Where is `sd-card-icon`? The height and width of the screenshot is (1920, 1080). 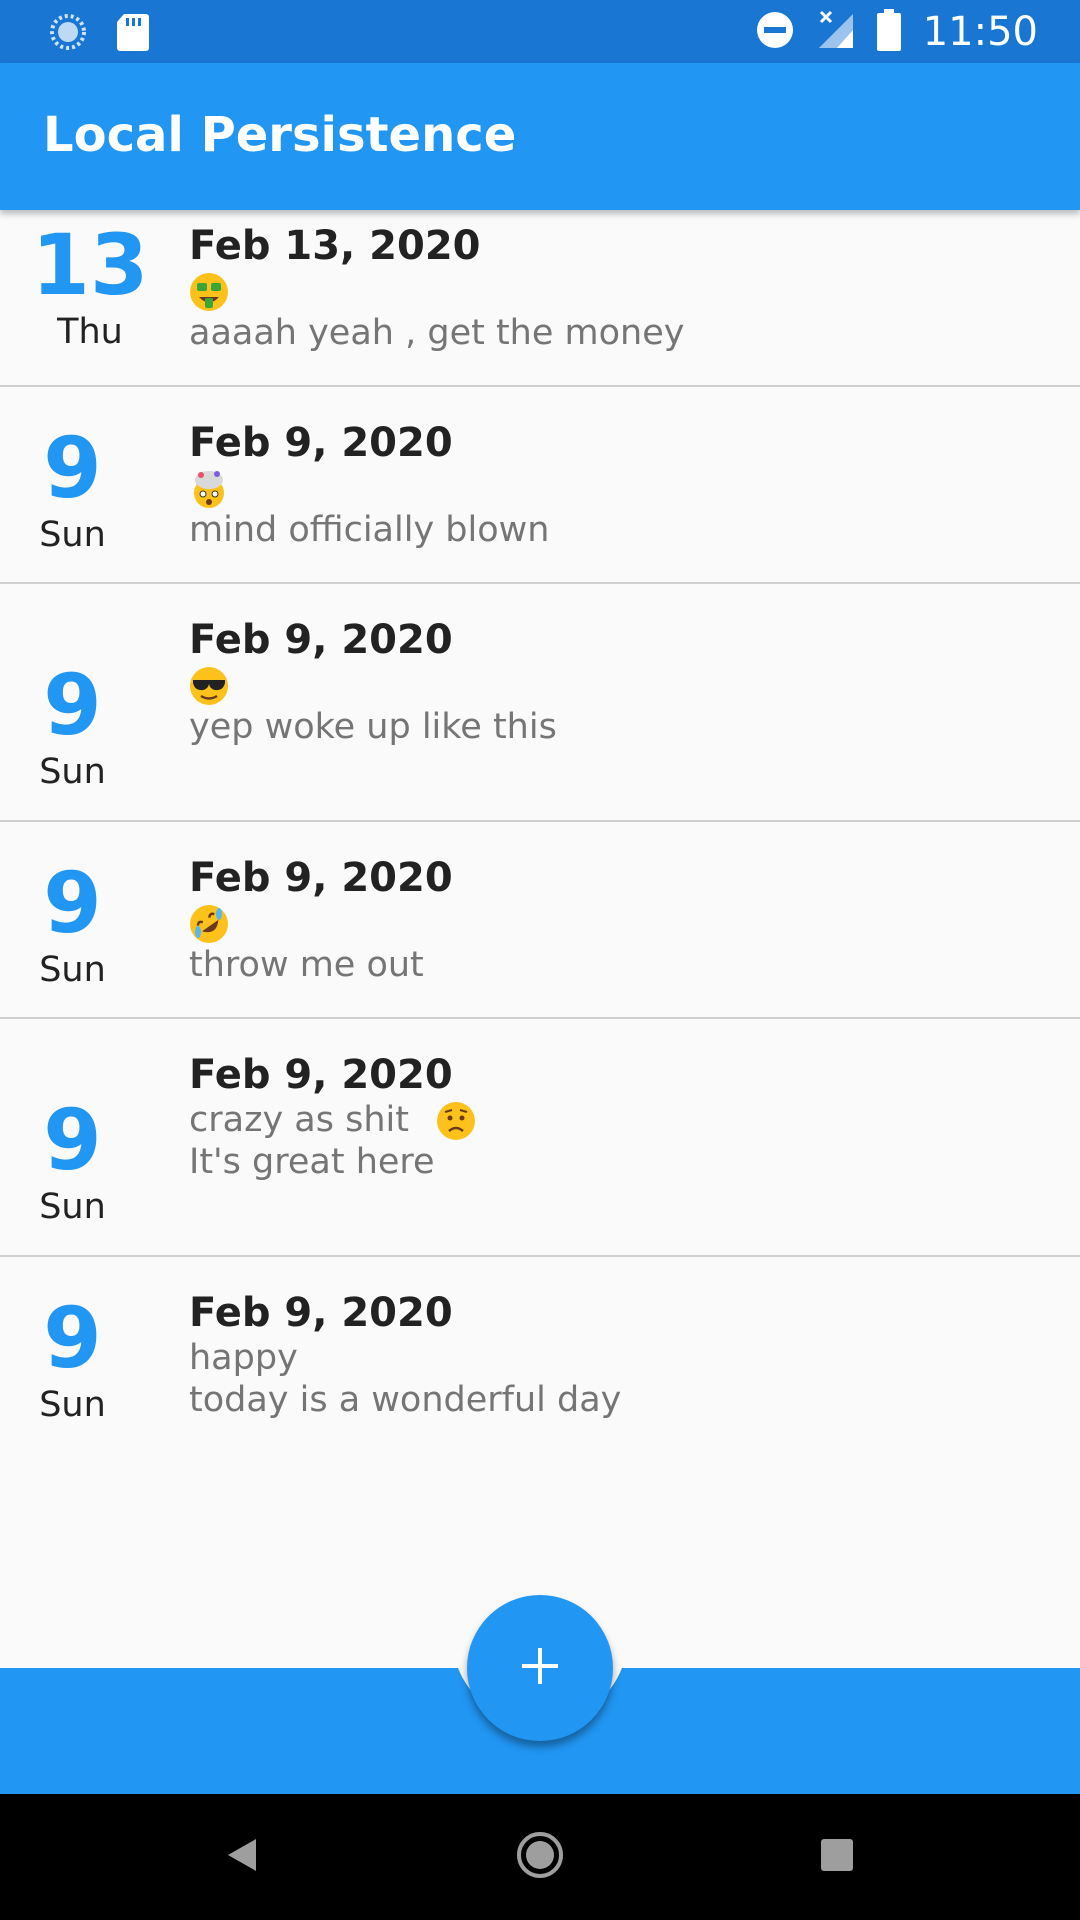 sd-card-icon is located at coordinates (133, 34).